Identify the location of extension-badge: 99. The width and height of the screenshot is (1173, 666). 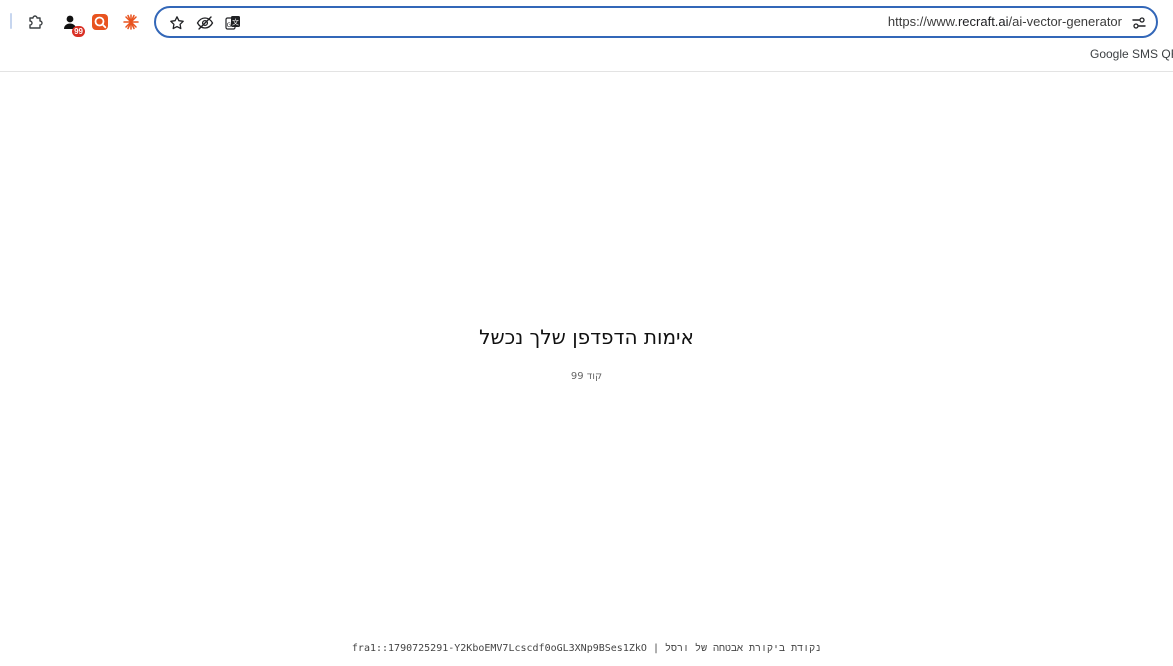
(78, 31).